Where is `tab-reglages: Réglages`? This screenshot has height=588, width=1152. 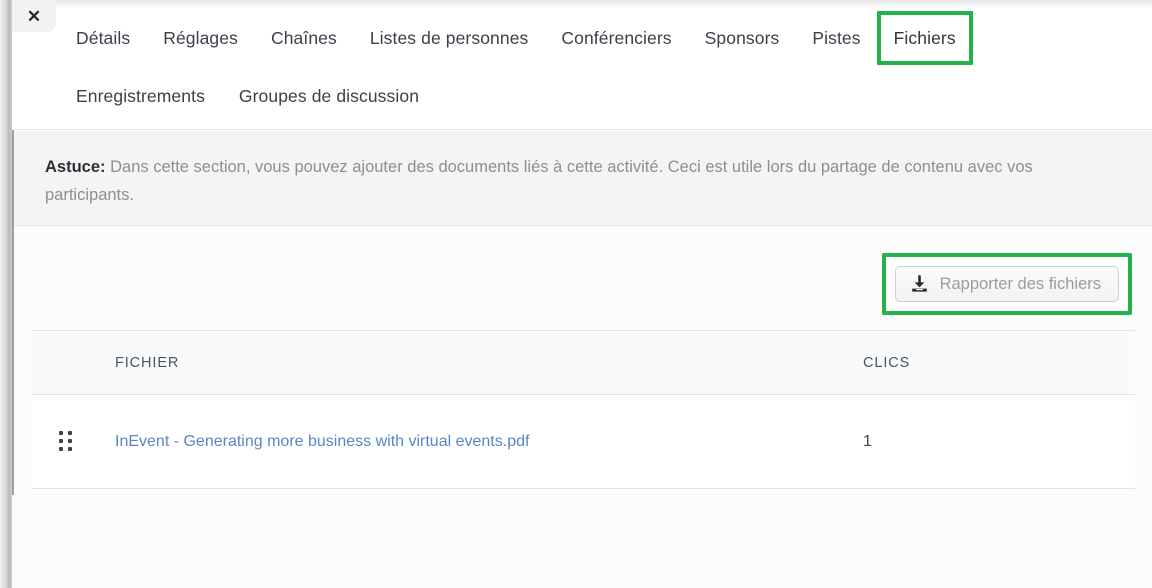
tab-reglages: Réglages is located at coordinates (200, 38).